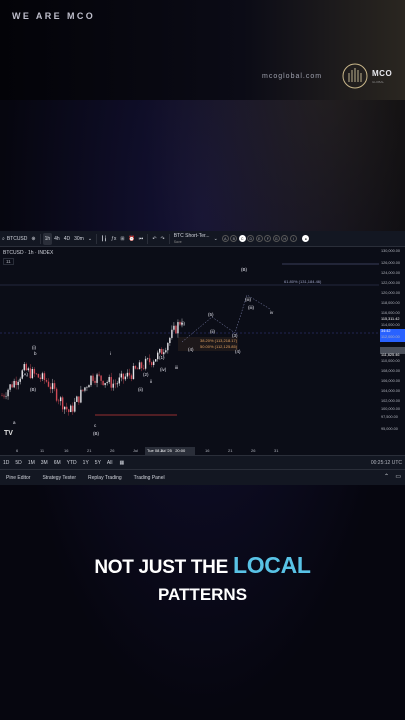 Image resolution: width=405 pixels, height=720 pixels. What do you see at coordinates (202, 565) in the screenshot?
I see `caption-line-1: NOT JUST THE LOCAL` at bounding box center [202, 565].